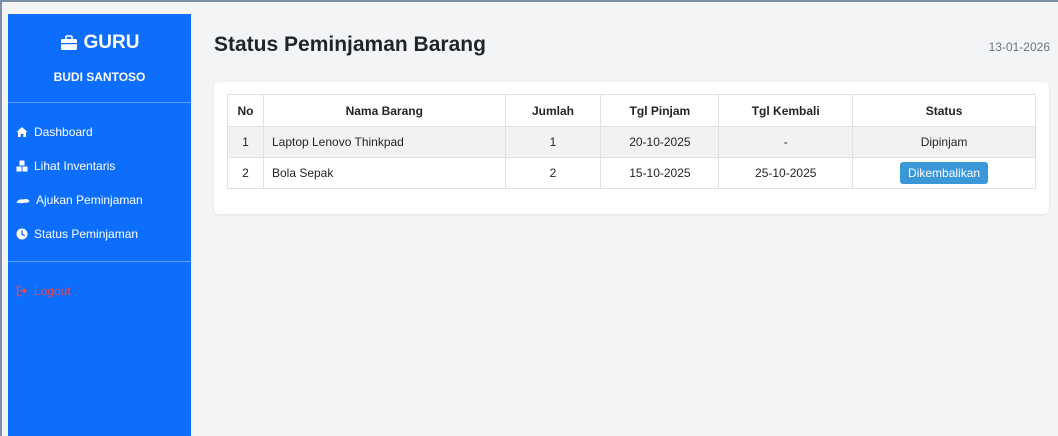 The height and width of the screenshot is (436, 1058). Describe the element at coordinates (245, 110) in the screenshot. I see `column-header-no: No` at that location.